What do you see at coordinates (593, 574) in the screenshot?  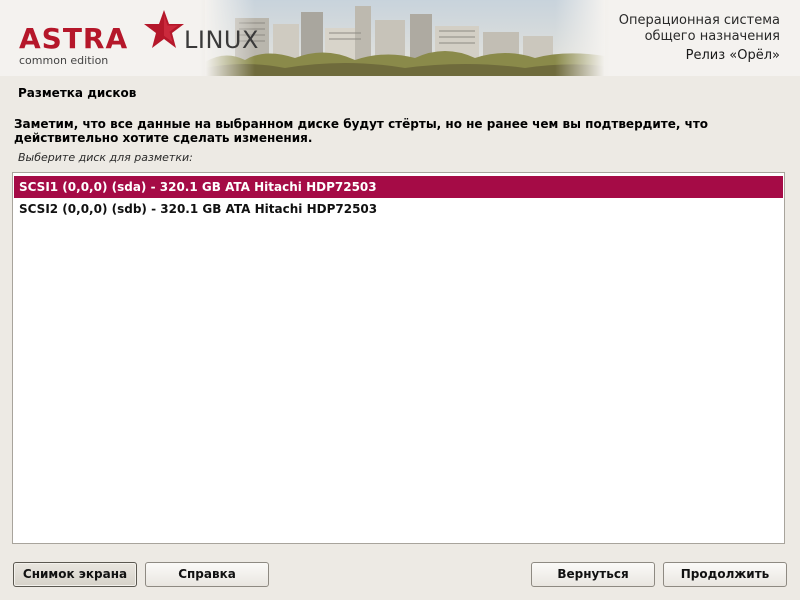 I see `back-button: Вернуться` at bounding box center [593, 574].